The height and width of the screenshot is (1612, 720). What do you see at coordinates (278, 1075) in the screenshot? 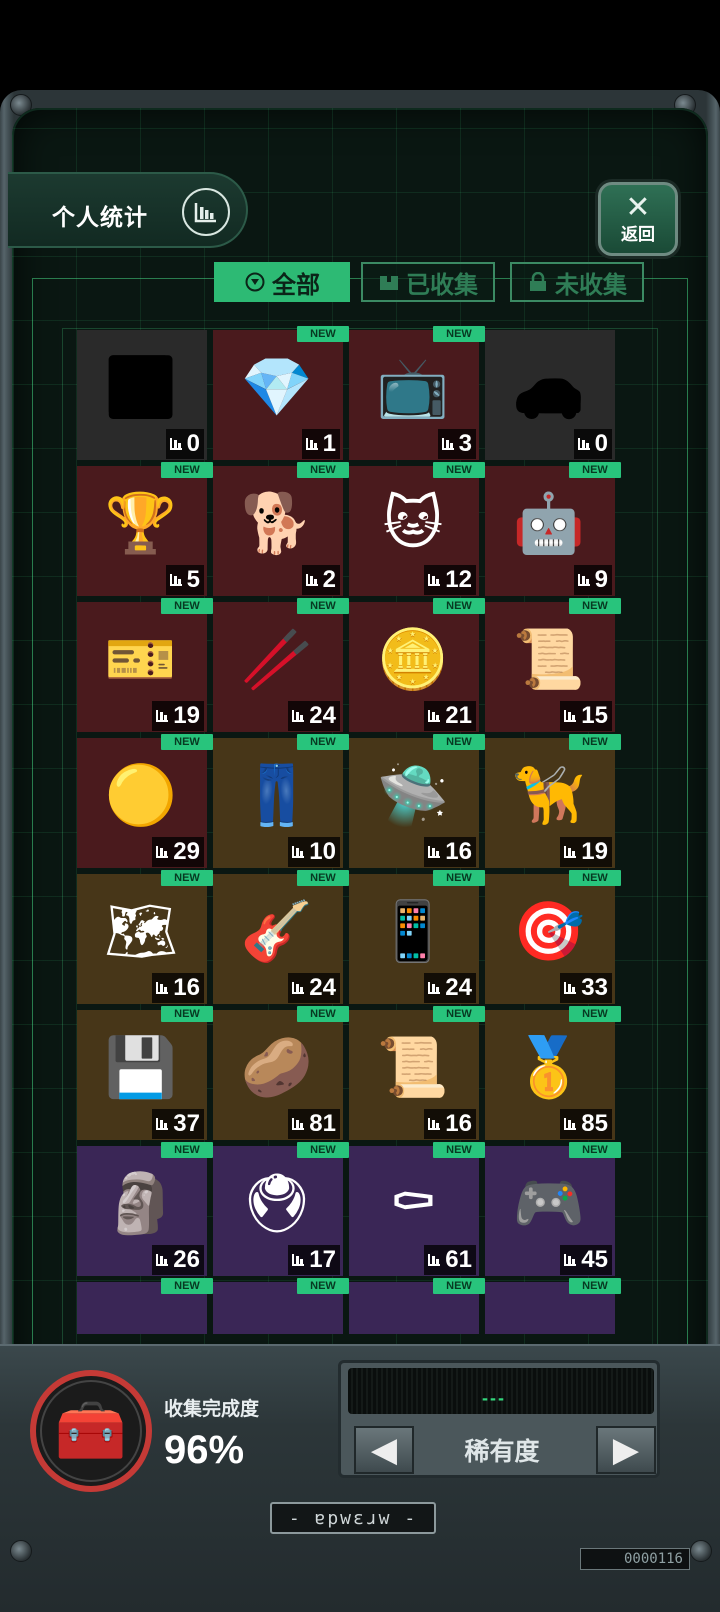
I see `item-cell: 🥔 81` at bounding box center [278, 1075].